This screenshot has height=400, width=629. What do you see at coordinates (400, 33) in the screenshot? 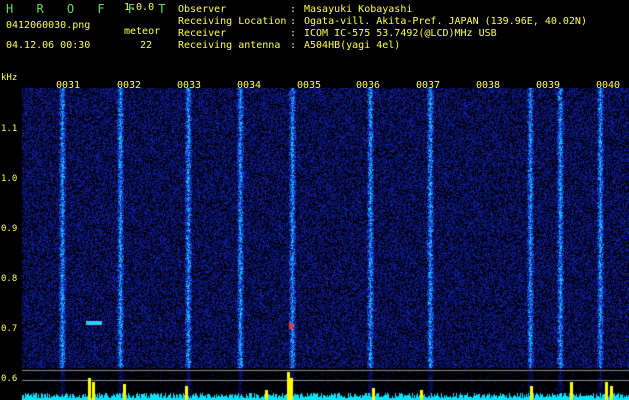
I see `info-value: ICOM IC-575 53.7492(@LCD)MHz USB` at bounding box center [400, 33].